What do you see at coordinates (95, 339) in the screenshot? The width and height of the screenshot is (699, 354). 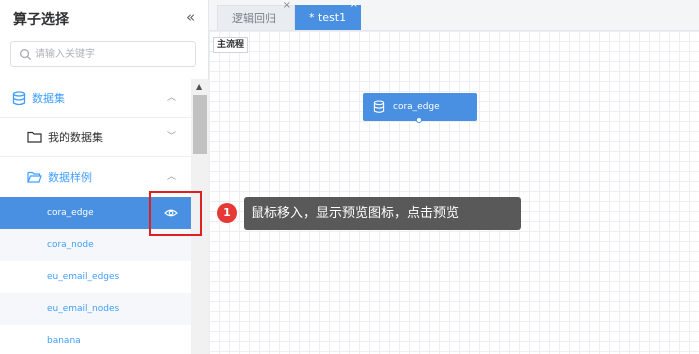 I see `dataset-item-banana: banana` at bounding box center [95, 339].